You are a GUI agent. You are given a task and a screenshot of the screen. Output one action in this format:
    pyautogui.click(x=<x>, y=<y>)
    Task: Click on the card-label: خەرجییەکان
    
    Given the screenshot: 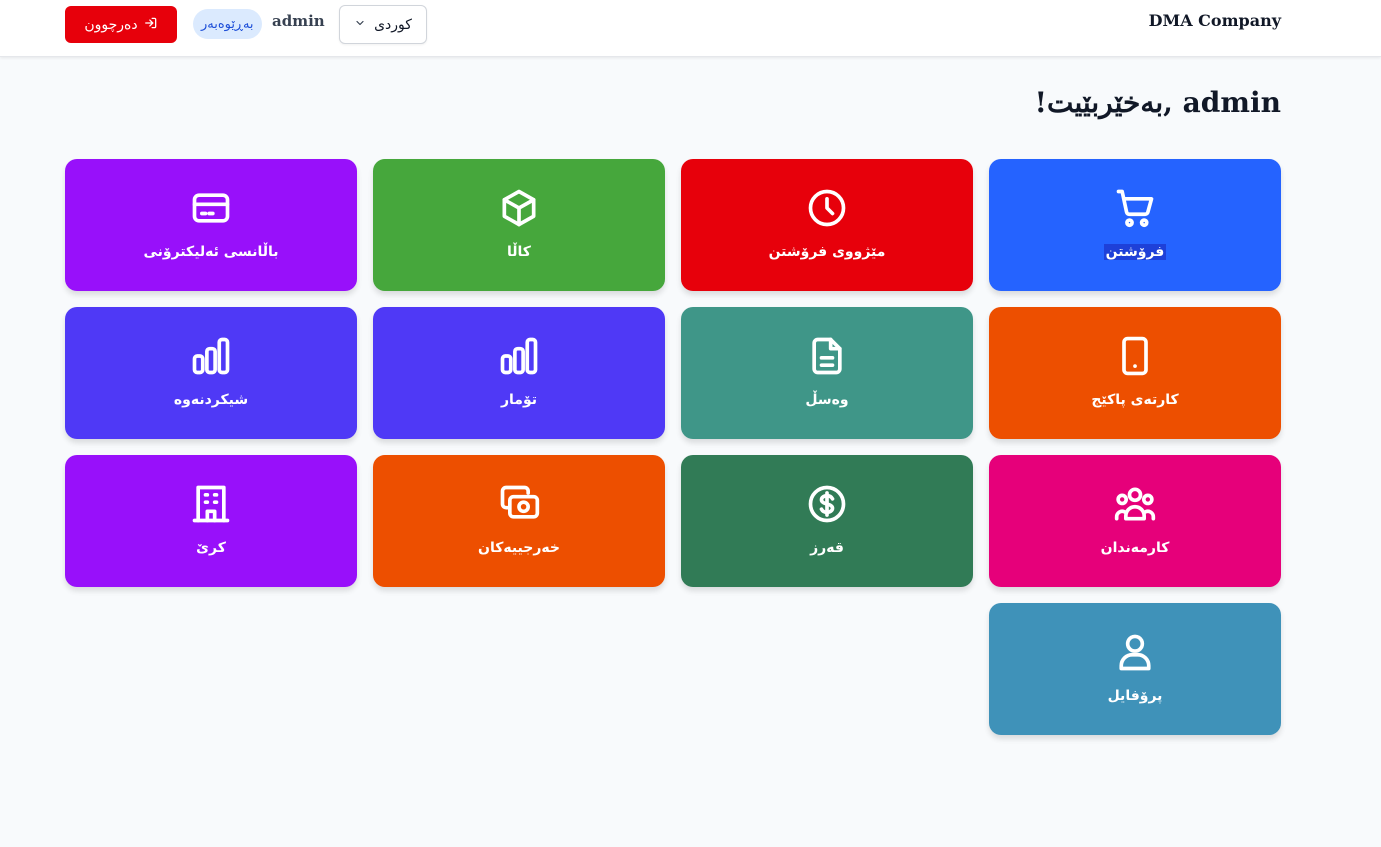 What is the action you would take?
    pyautogui.click(x=519, y=548)
    